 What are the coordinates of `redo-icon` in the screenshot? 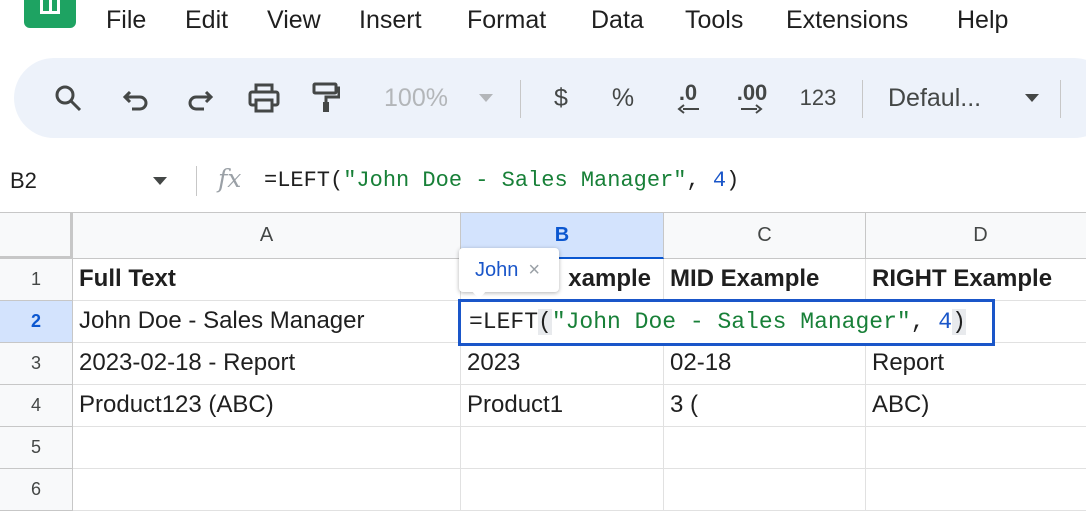 It's located at (200, 98).